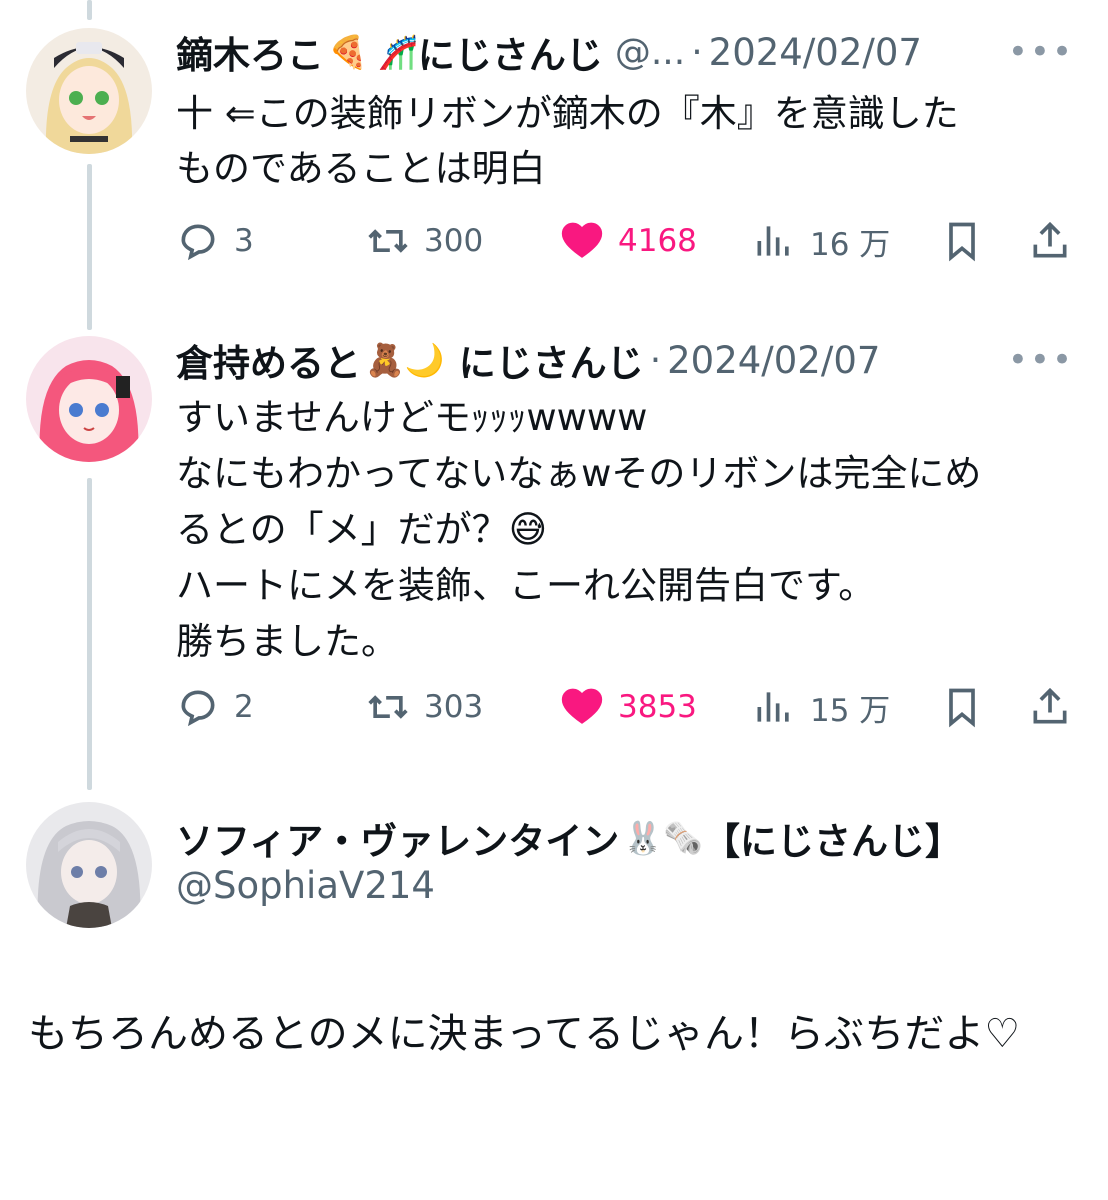  I want to click on retweet-count: 300, so click(454, 241).